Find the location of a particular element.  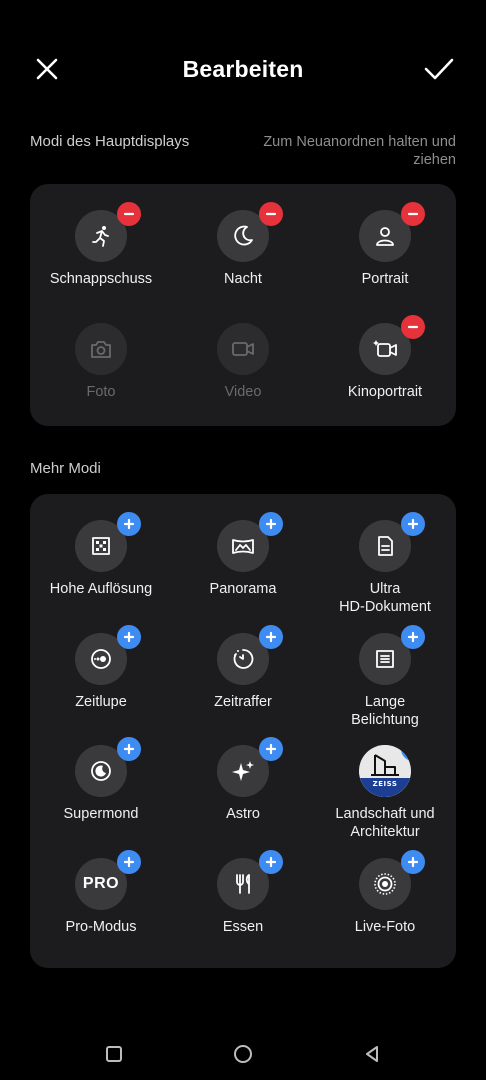

sparkle-icon is located at coordinates (250, 767).